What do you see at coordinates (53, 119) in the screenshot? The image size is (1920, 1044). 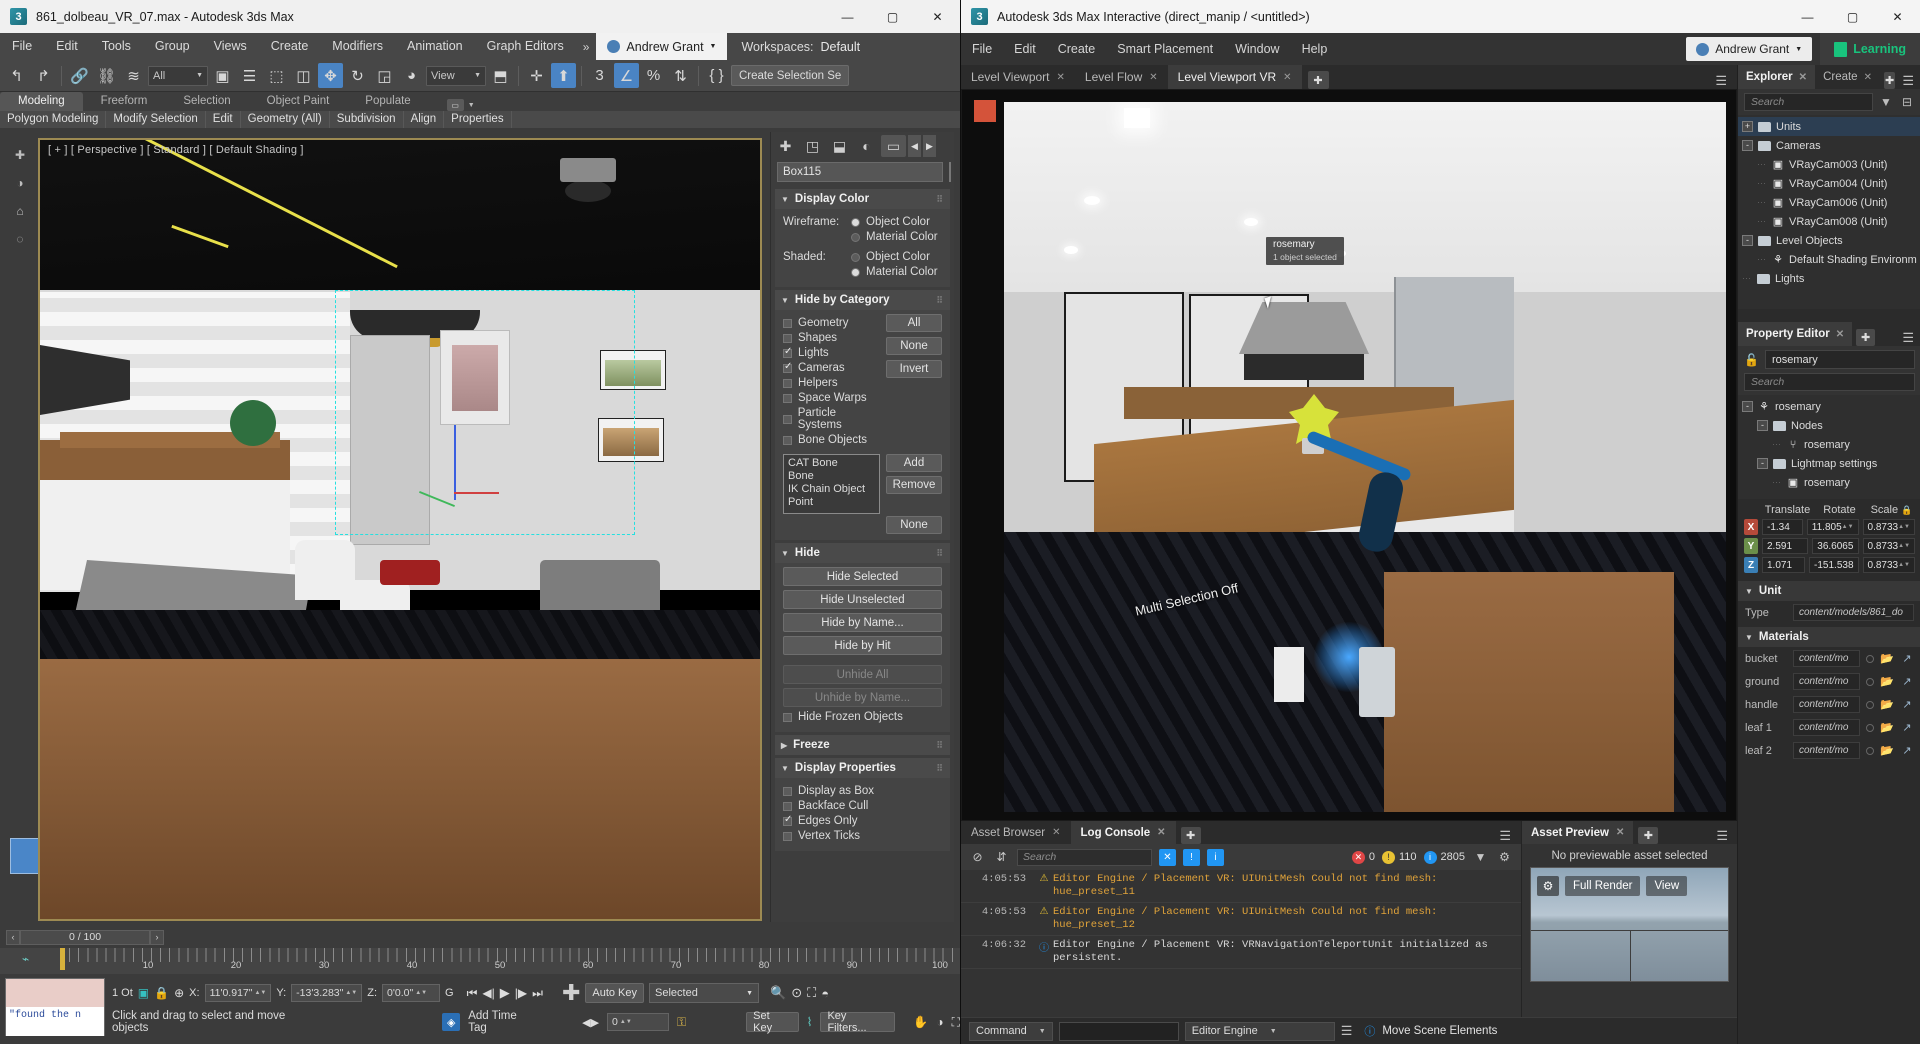 I see `subtab-polygon-modeling: Polygon Modeling` at bounding box center [53, 119].